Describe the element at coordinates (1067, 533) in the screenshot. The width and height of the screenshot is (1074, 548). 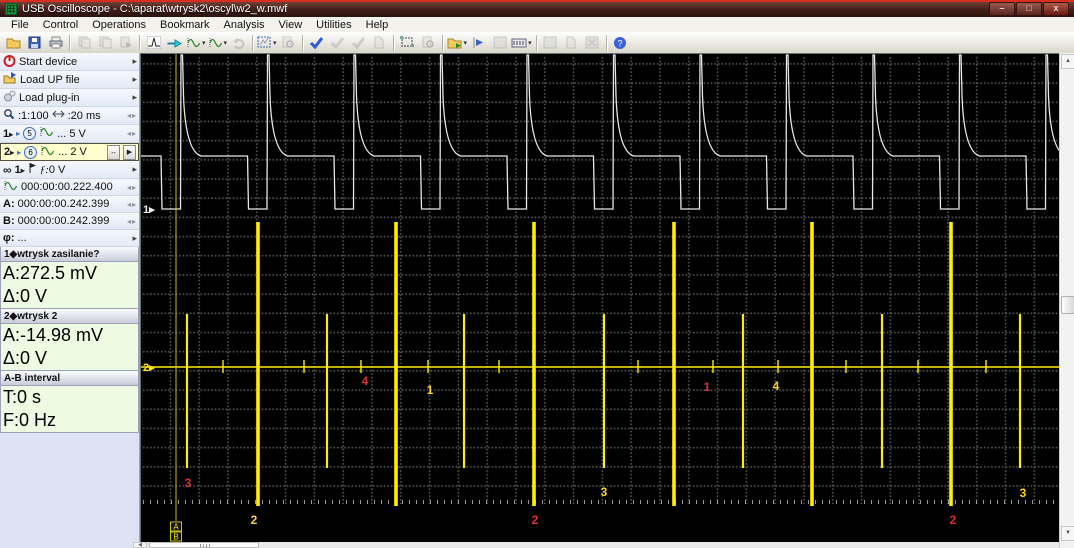
I see `scroll-down-button: ▼` at that location.